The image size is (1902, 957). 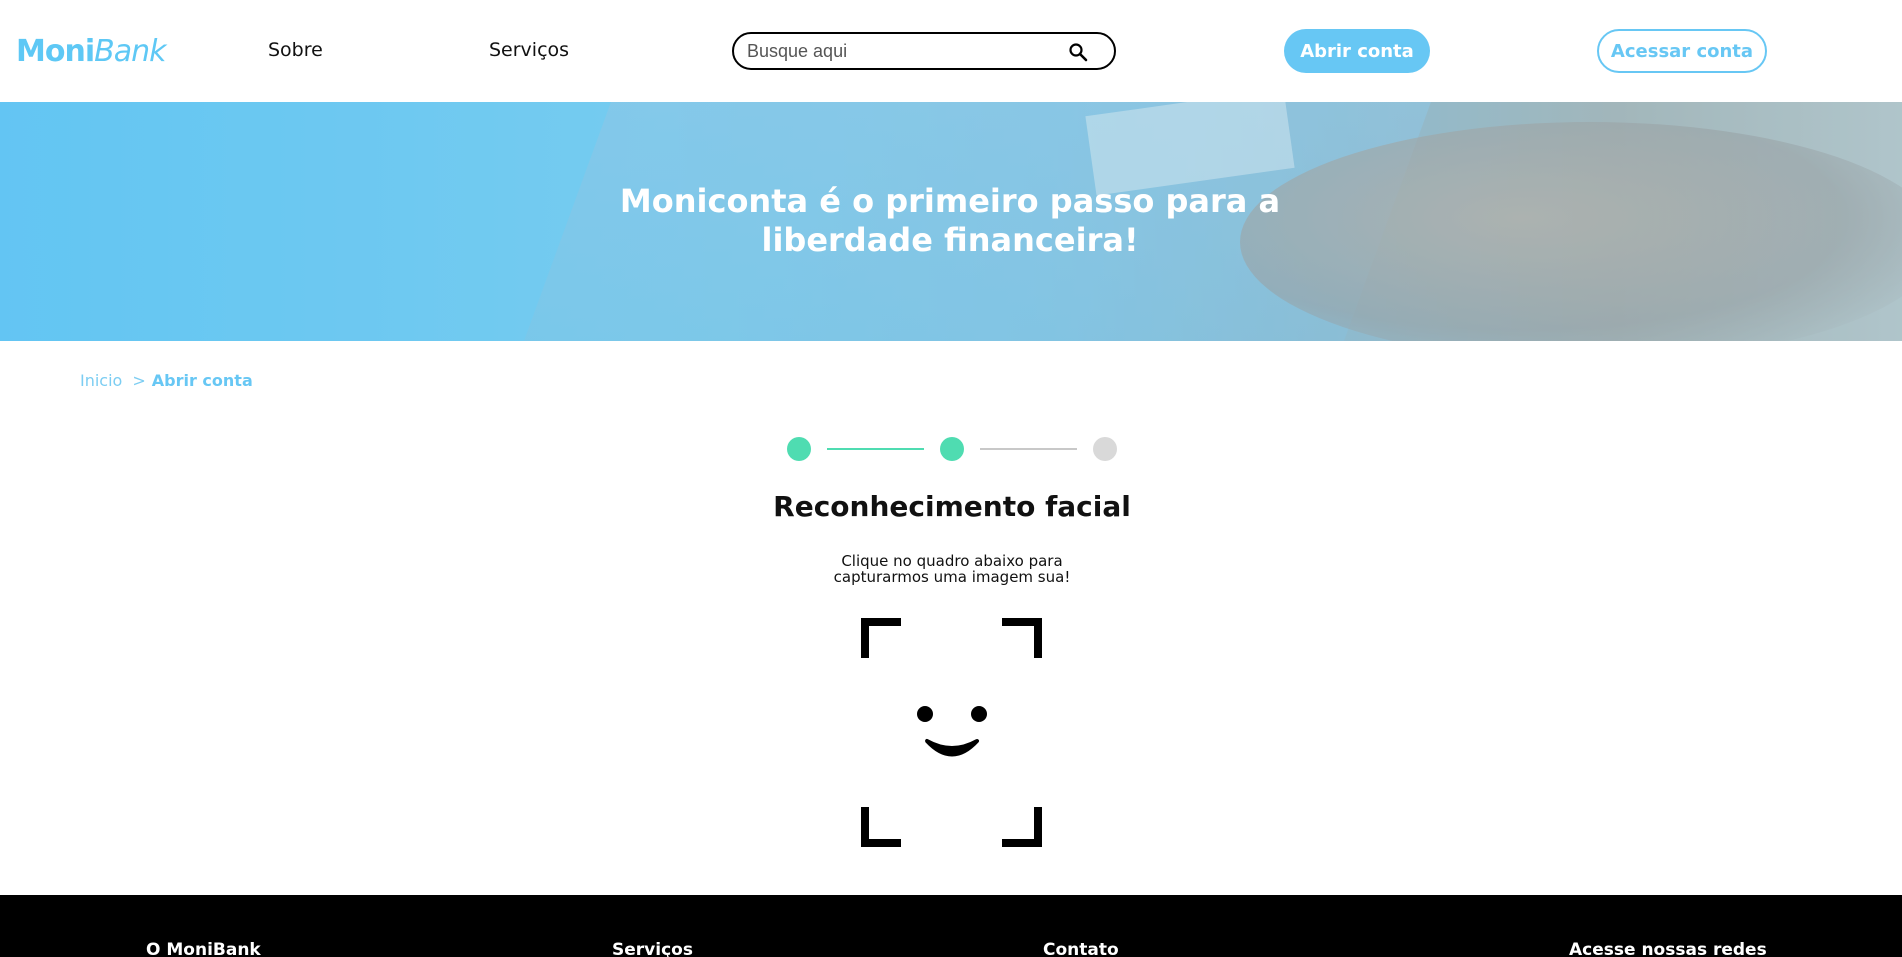 I want to click on logo: MoniBank, so click(x=91, y=51).